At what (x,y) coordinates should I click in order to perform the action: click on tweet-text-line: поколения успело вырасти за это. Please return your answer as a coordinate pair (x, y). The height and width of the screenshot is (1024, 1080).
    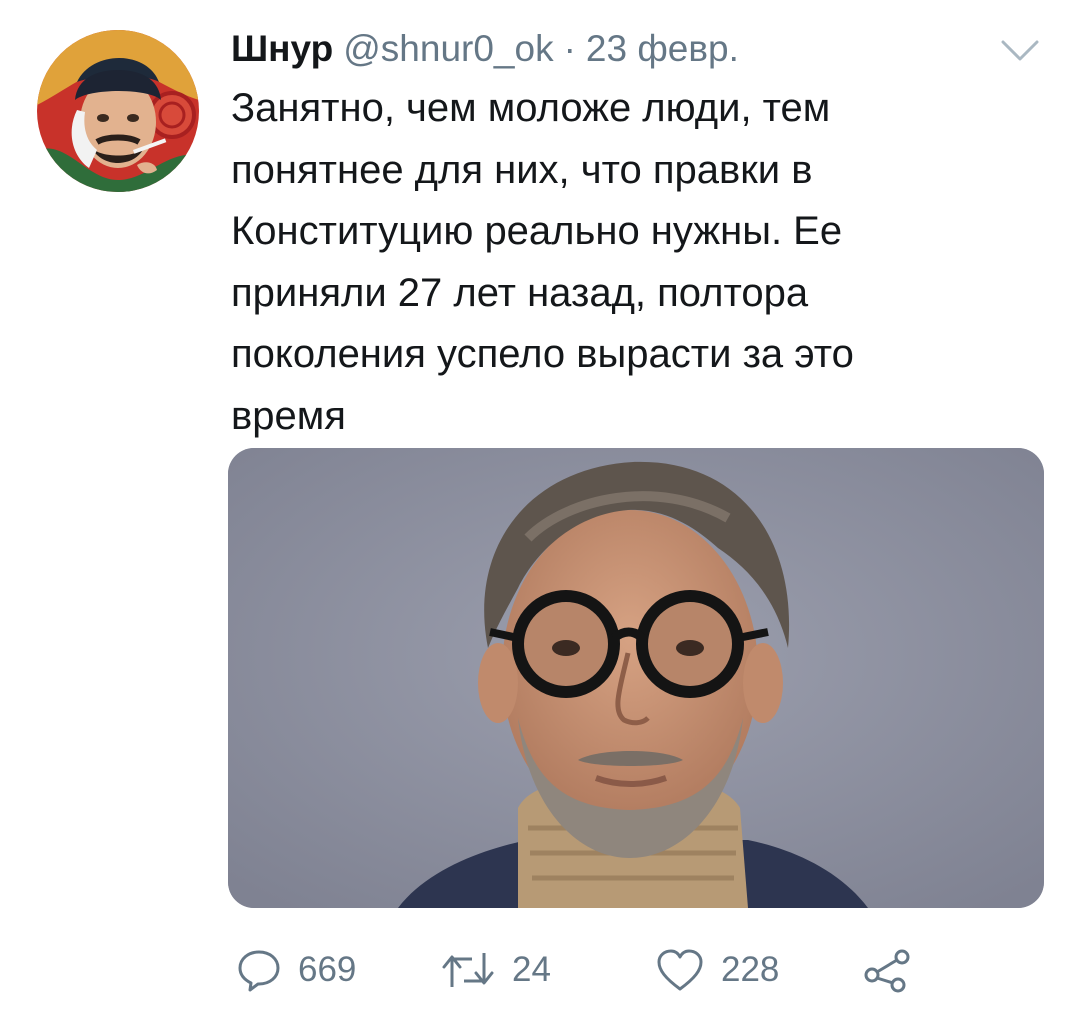
    Looking at the image, I should click on (542, 354).